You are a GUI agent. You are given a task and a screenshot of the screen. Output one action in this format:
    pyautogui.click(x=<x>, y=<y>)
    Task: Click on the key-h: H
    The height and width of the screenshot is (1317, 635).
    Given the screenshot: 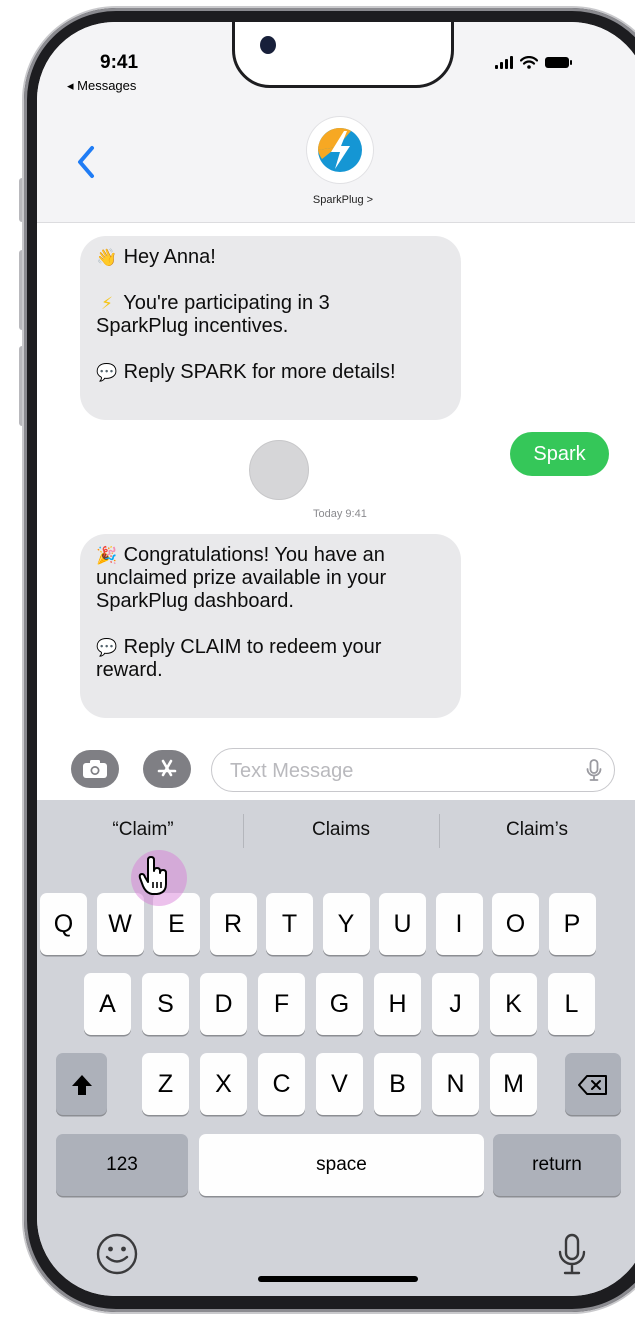 What is the action you would take?
    pyautogui.click(x=397, y=1004)
    